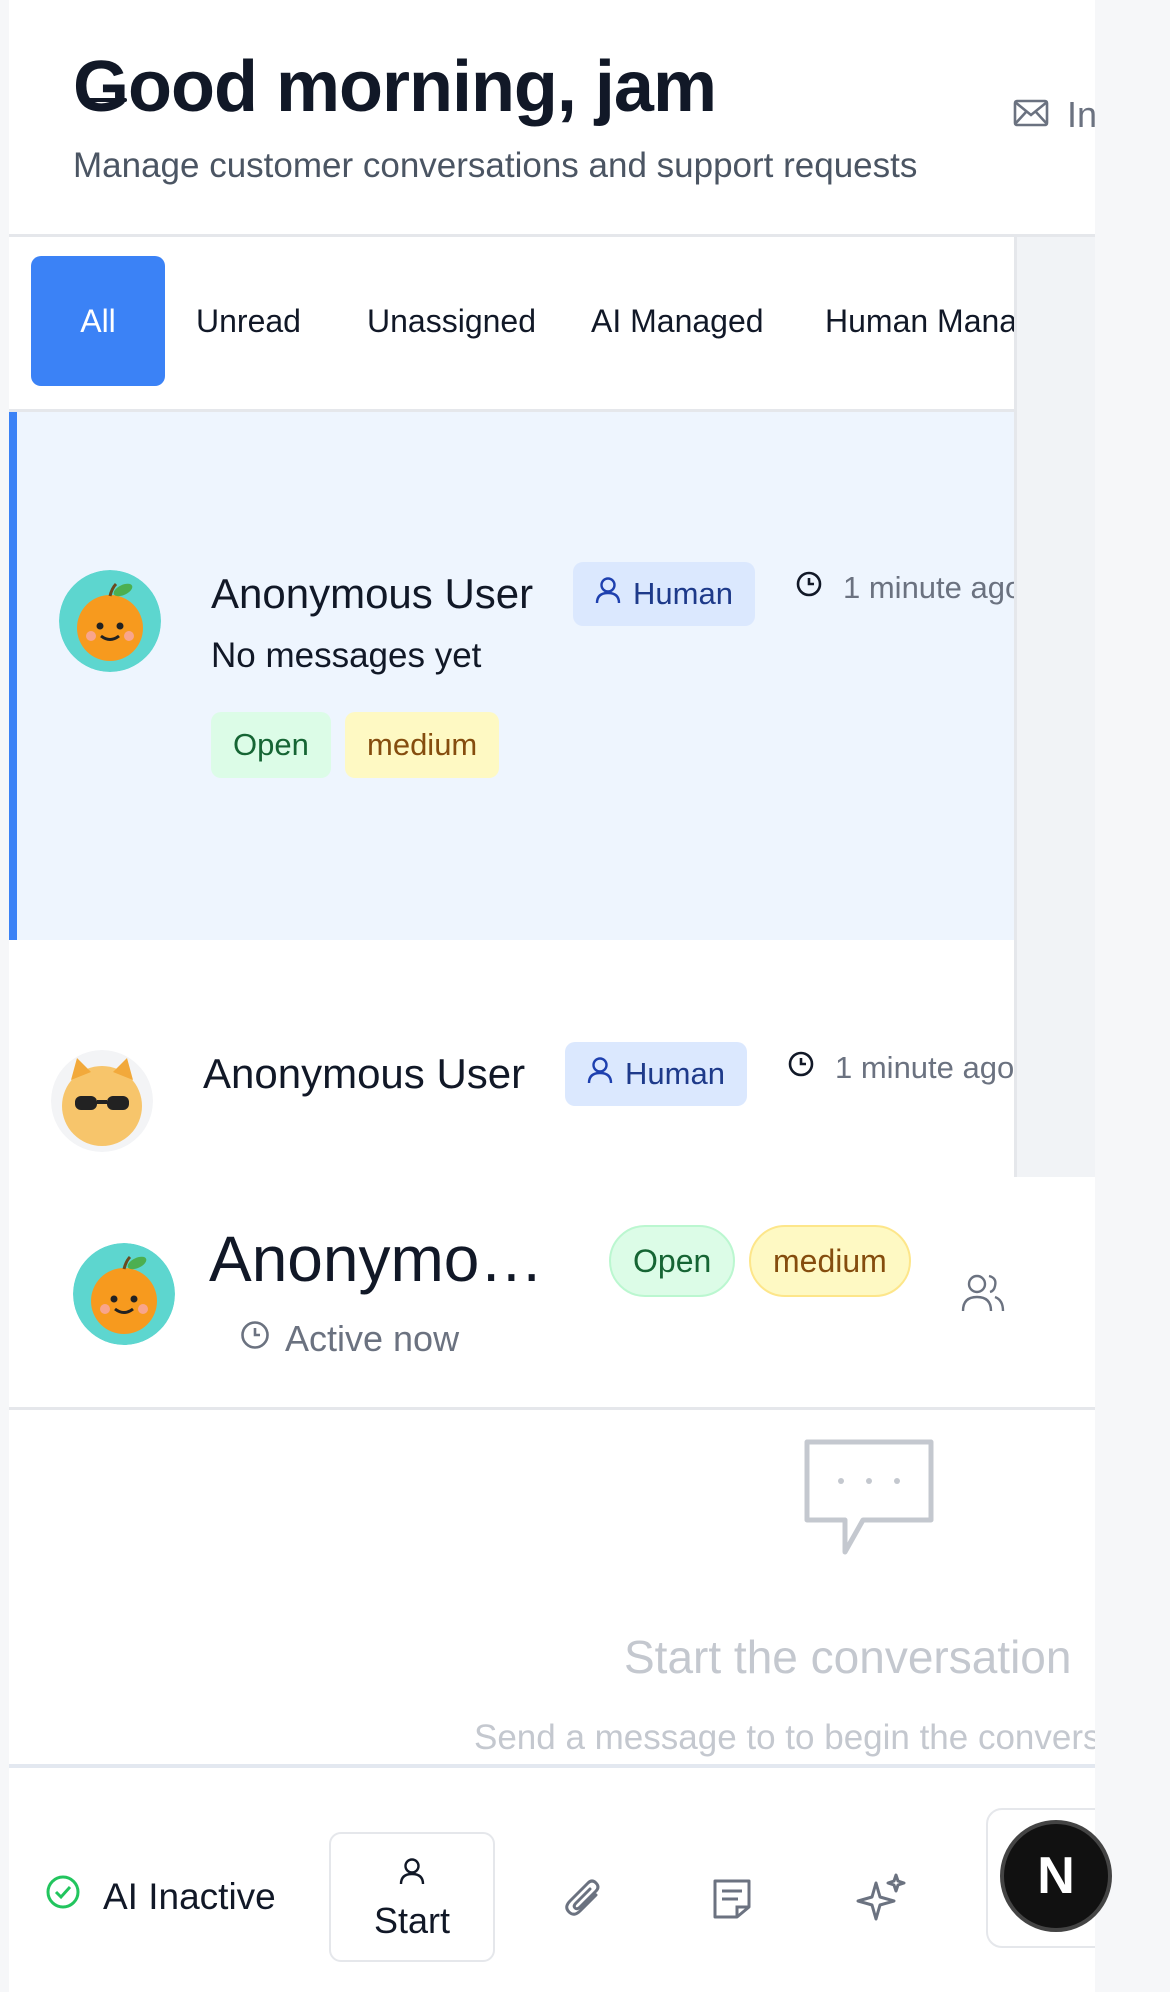 The width and height of the screenshot is (1170, 1992). Describe the element at coordinates (983, 1295) in the screenshot. I see `participants-icon` at that location.